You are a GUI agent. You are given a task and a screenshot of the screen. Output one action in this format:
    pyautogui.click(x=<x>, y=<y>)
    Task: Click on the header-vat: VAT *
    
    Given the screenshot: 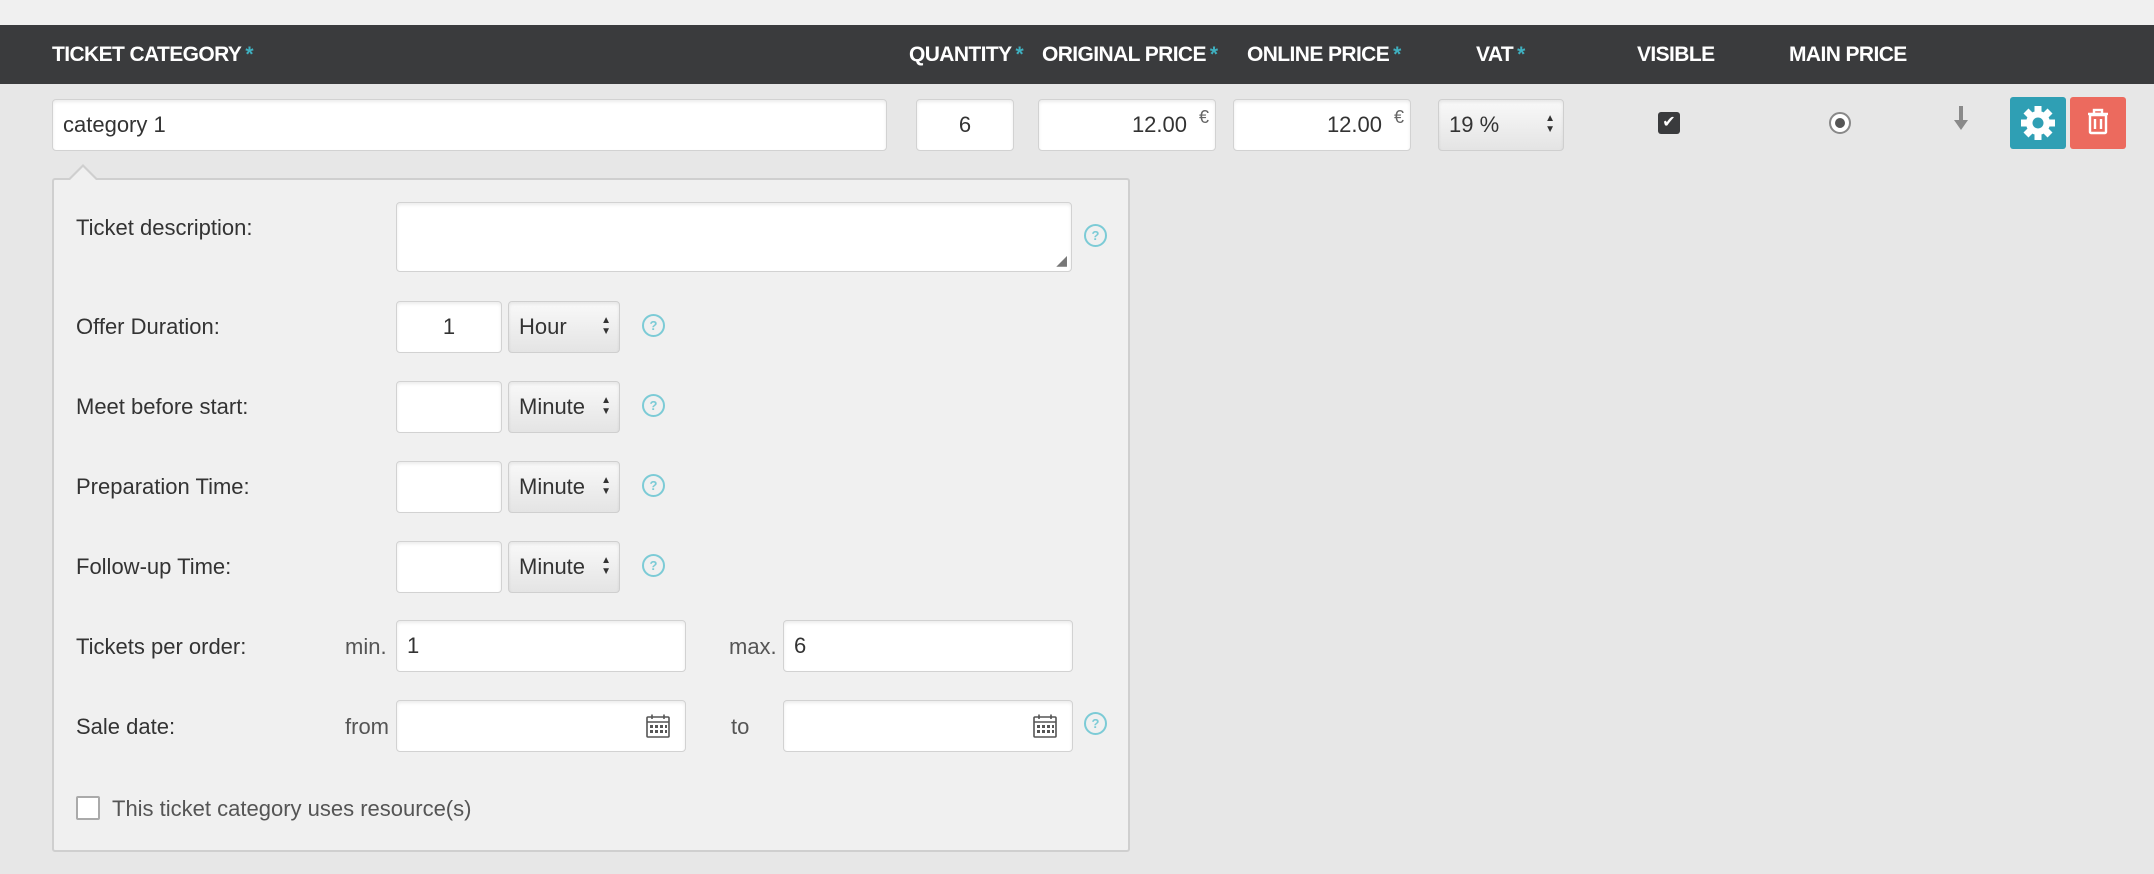 What is the action you would take?
    pyautogui.click(x=1500, y=54)
    